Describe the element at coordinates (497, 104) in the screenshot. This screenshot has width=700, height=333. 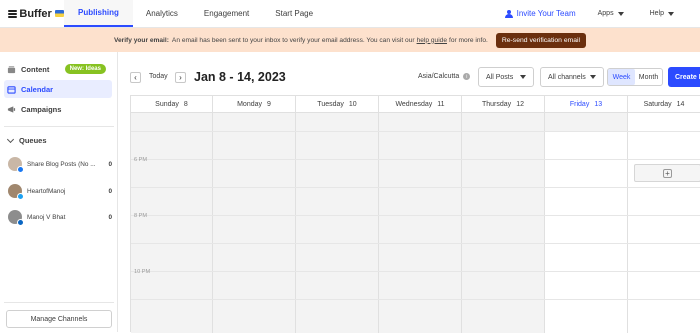
I see `day-name: Thursday` at that location.